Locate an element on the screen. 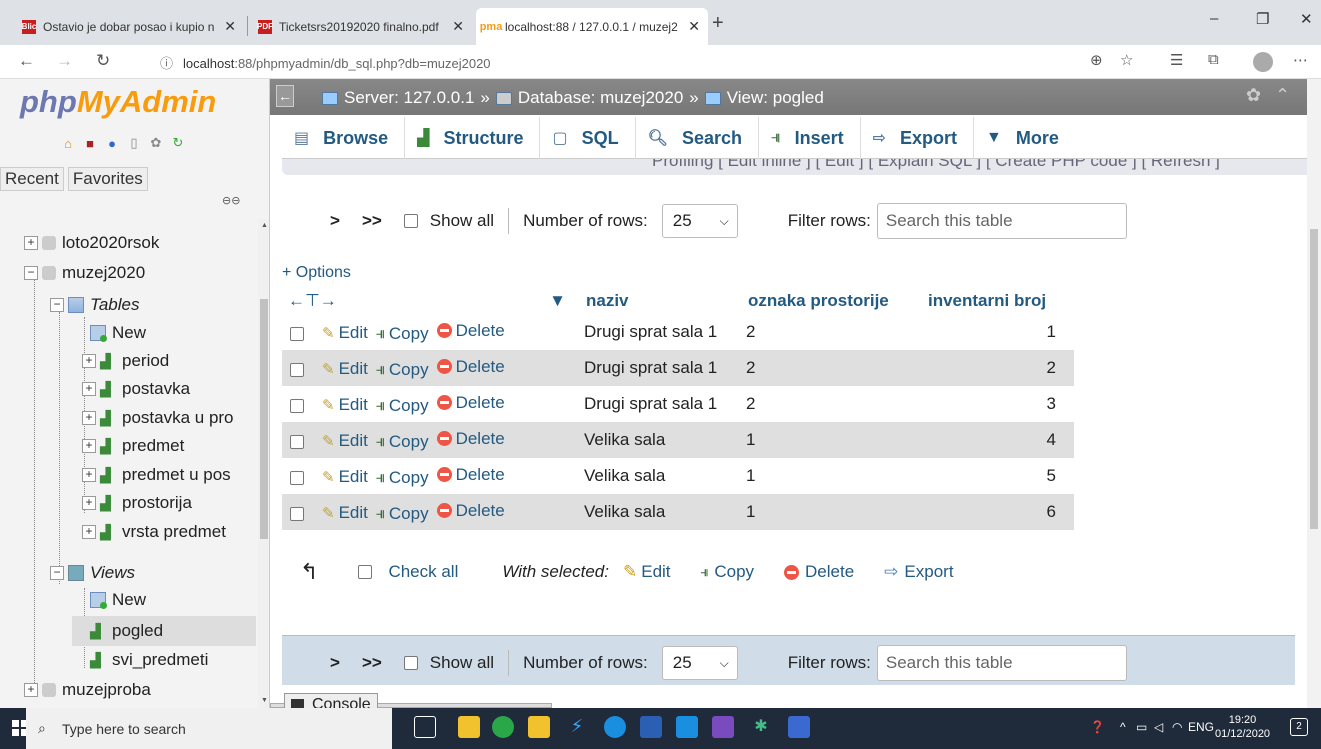  back-arrow-icon: ← is located at coordinates (26, 61).